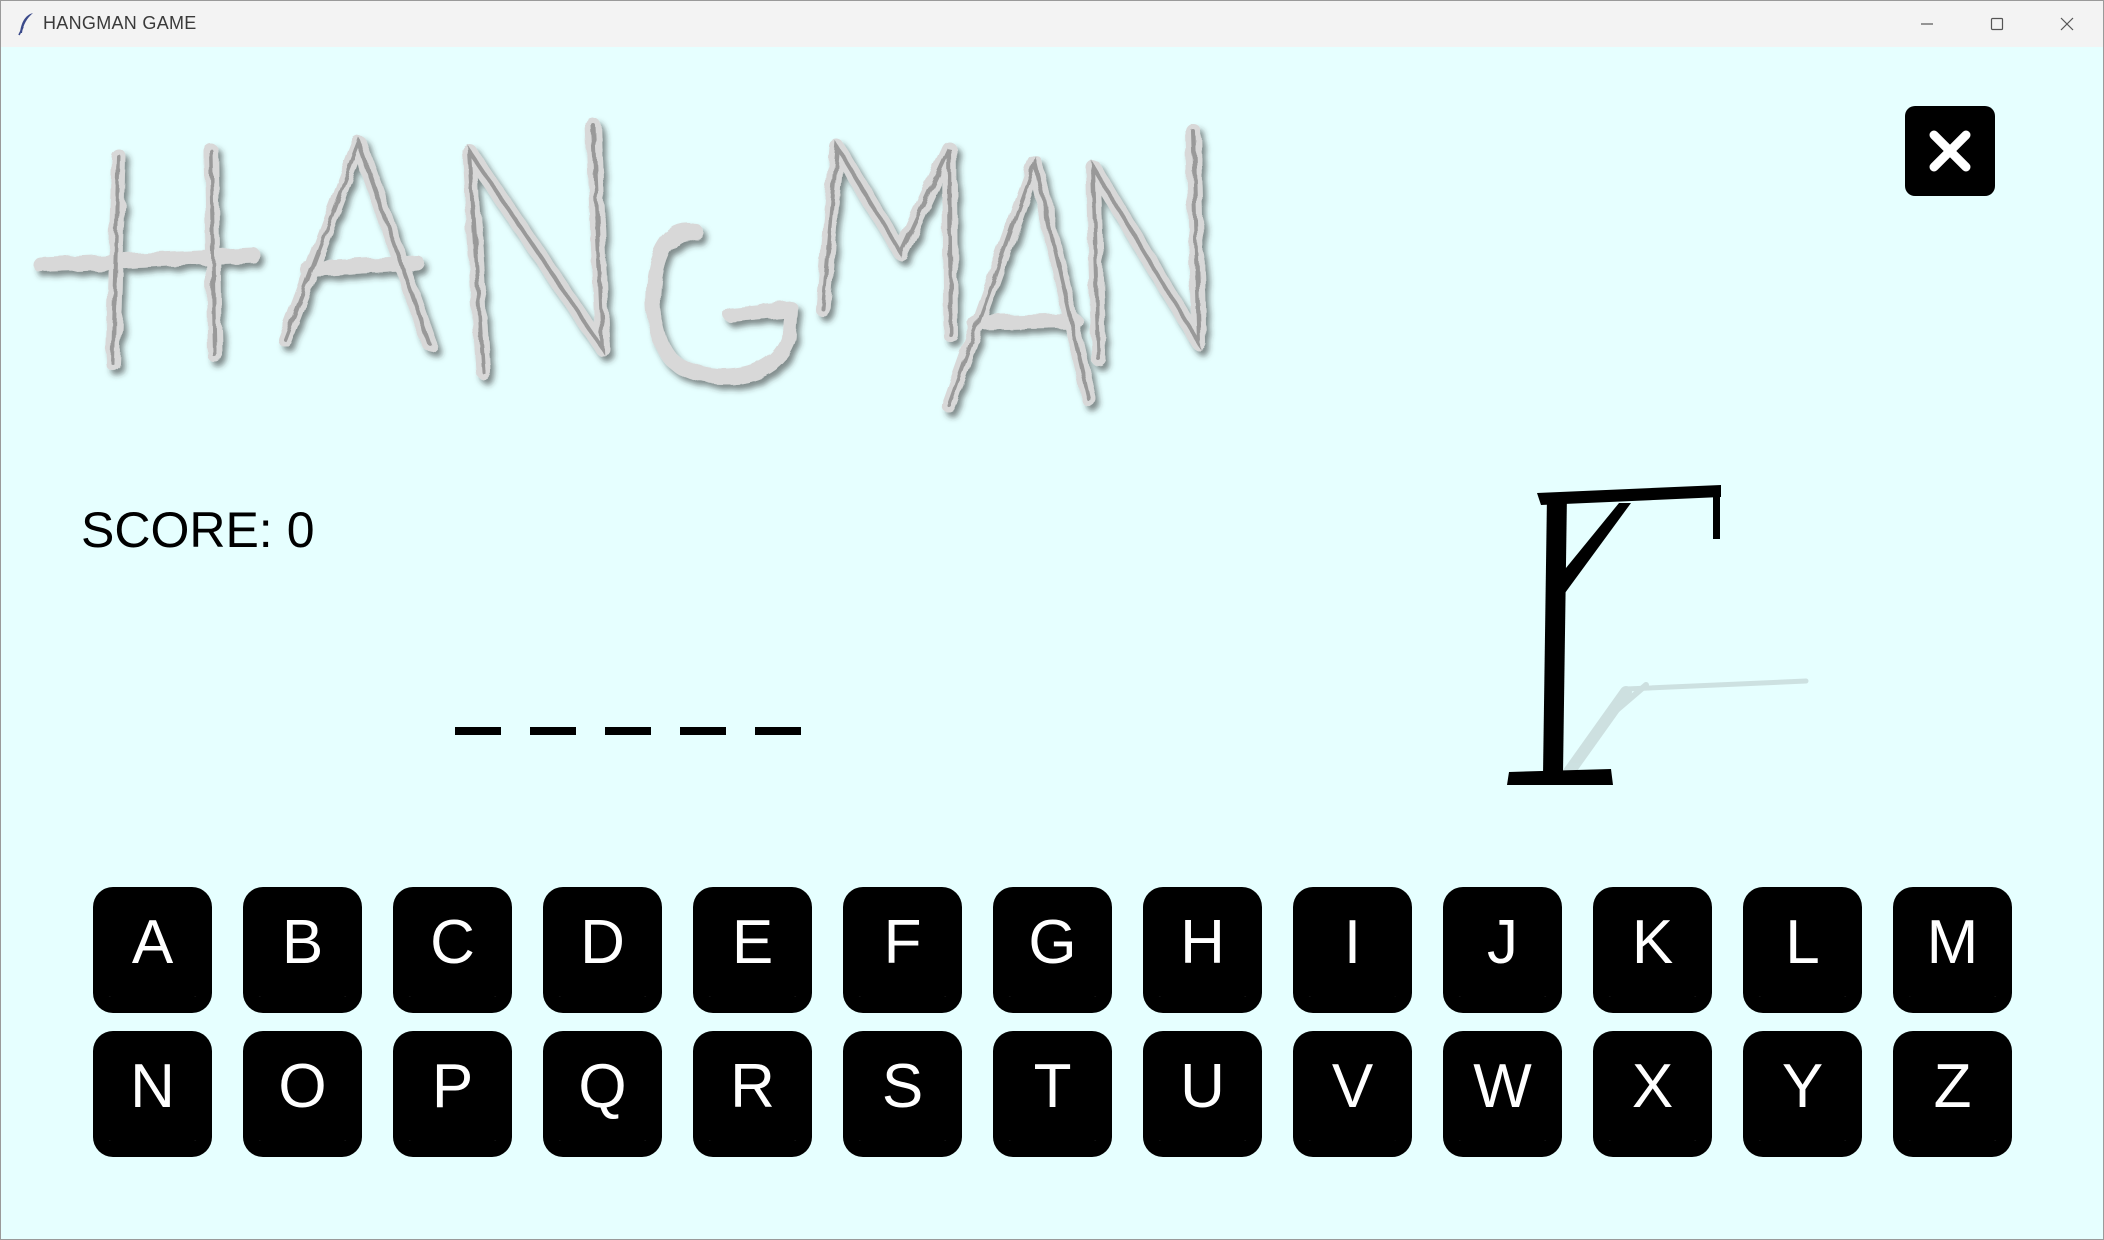 Image resolution: width=2104 pixels, height=1240 pixels. I want to click on exit-button, so click(1950, 151).